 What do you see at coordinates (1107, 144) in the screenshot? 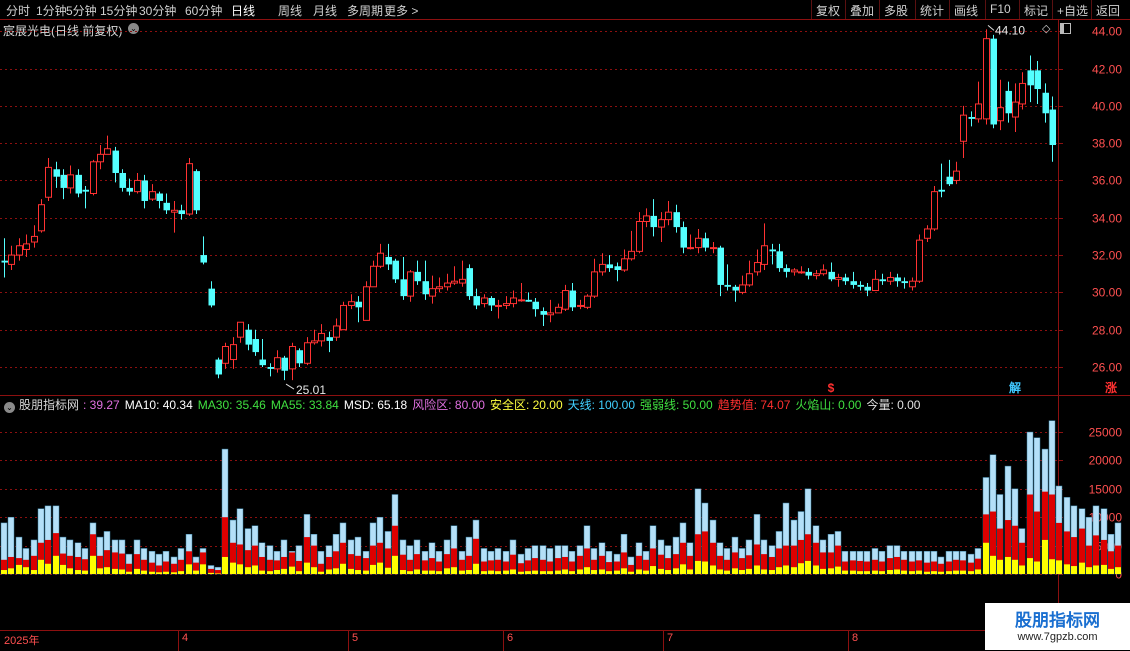
I see `price-tick-label: 38.00` at bounding box center [1107, 144].